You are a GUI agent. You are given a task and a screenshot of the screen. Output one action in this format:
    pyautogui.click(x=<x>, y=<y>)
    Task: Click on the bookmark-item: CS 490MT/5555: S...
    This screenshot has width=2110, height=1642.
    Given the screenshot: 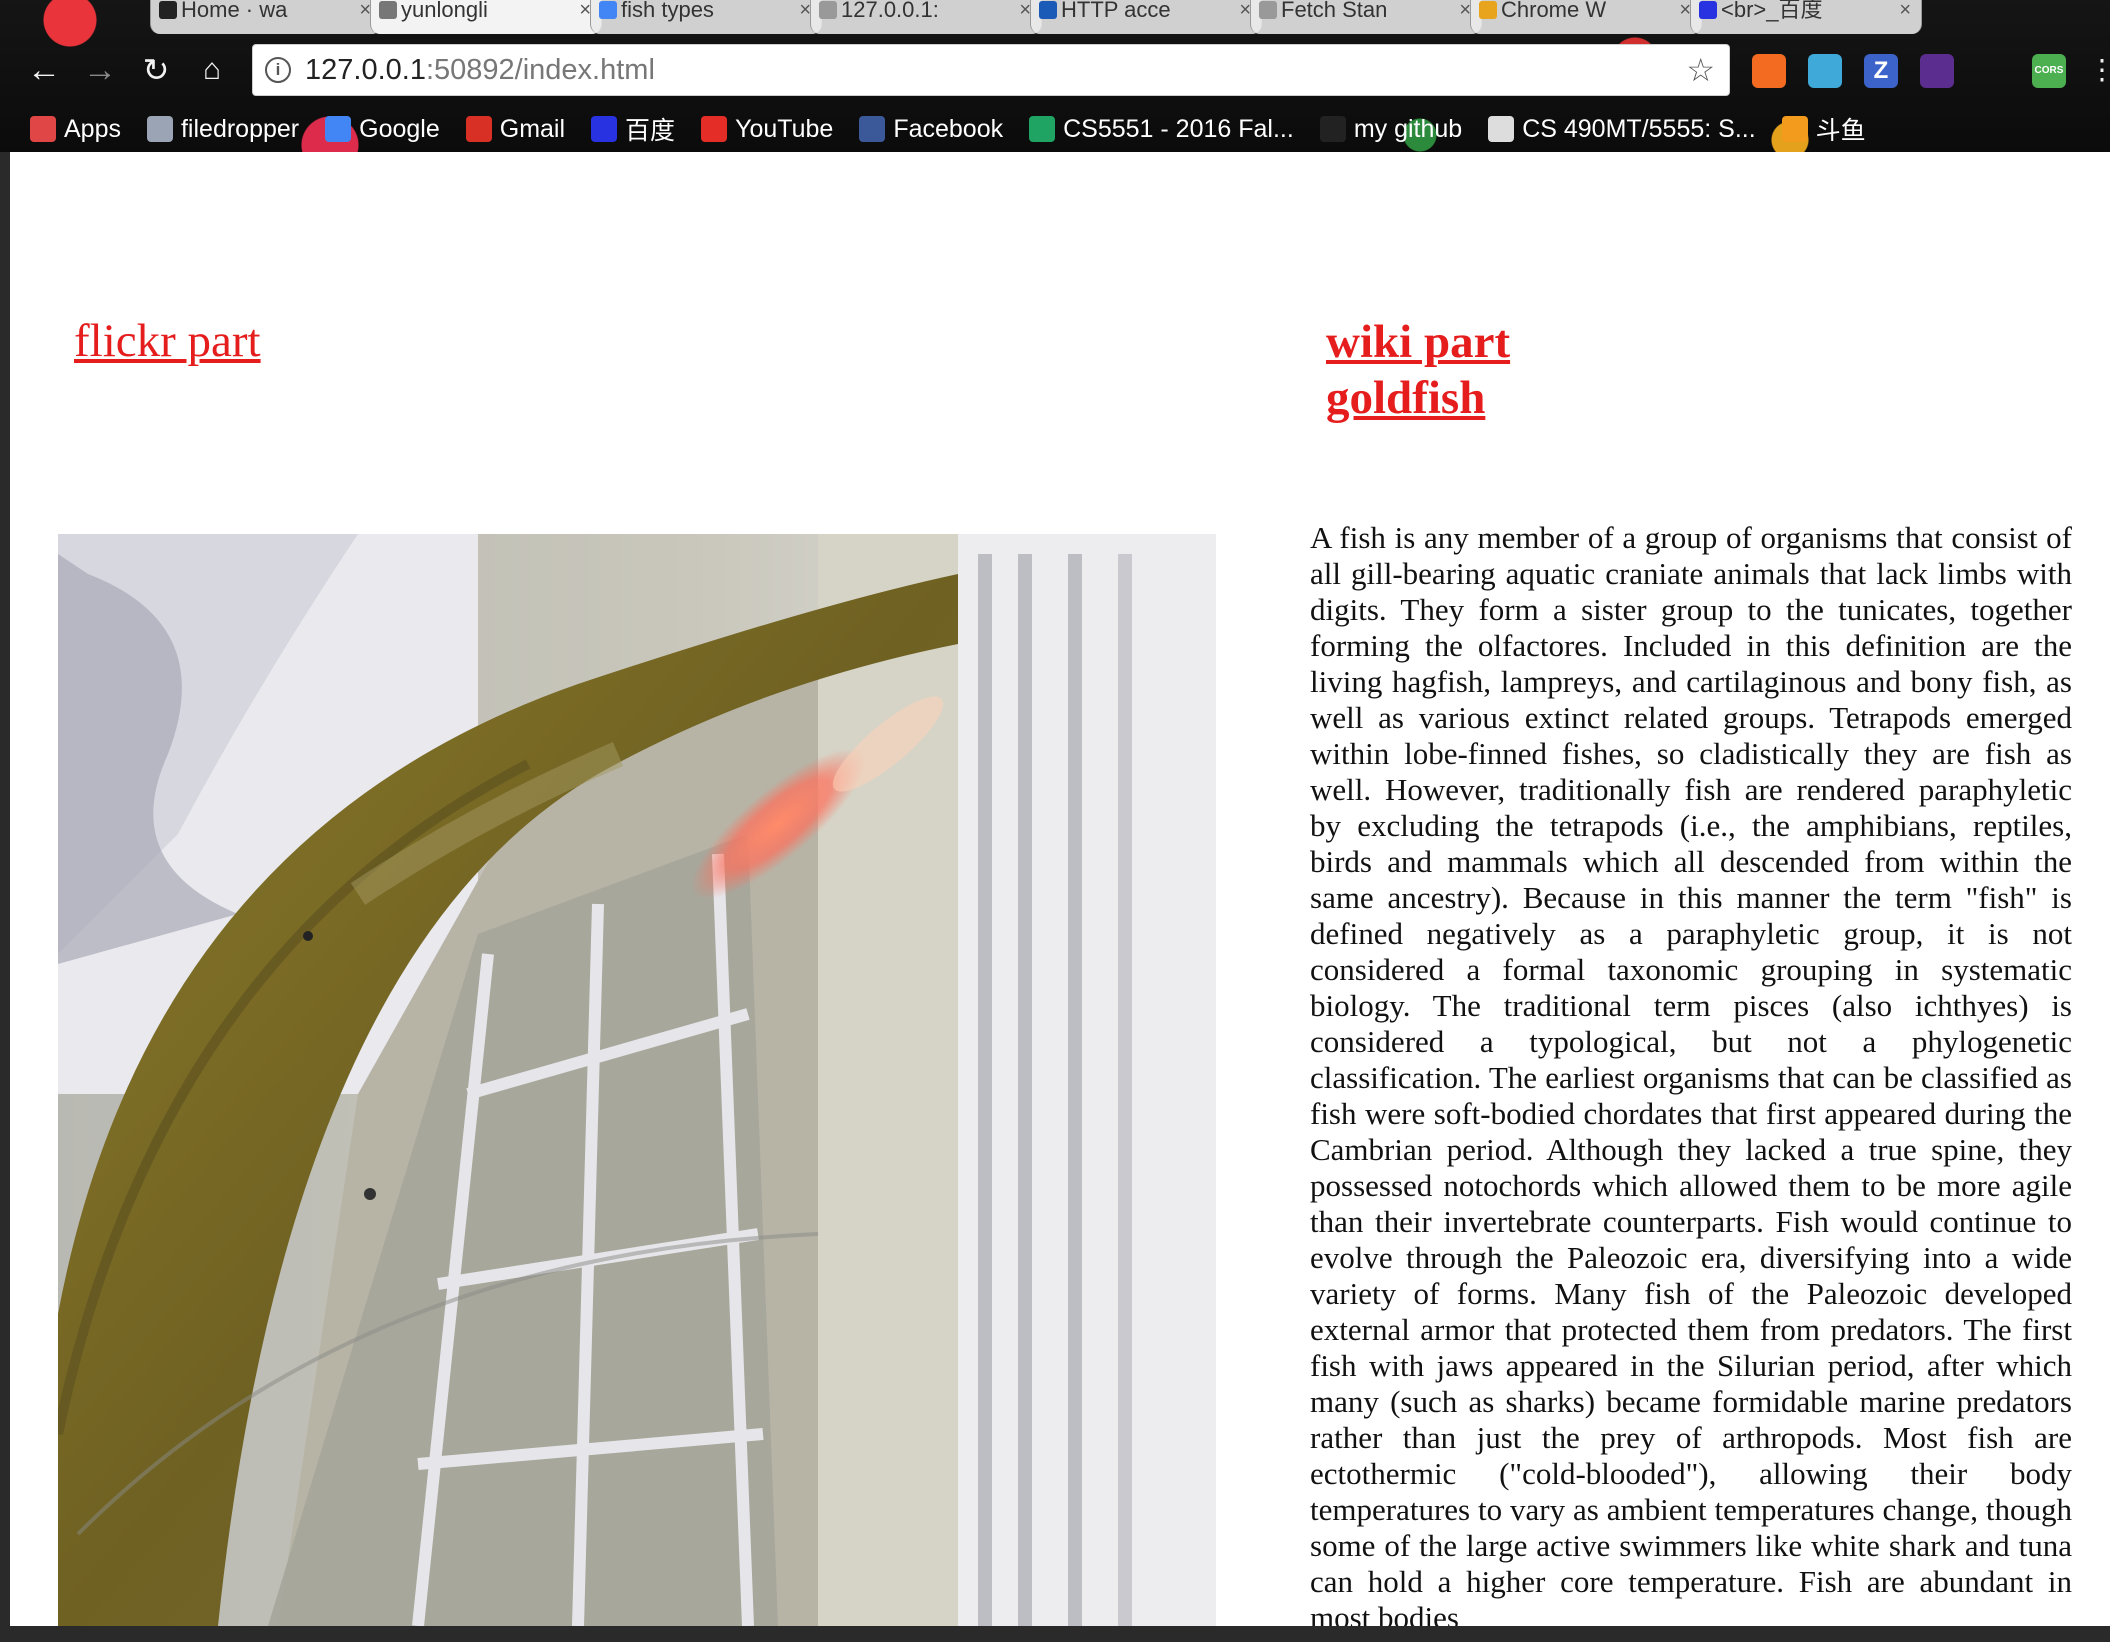 What is the action you would take?
    pyautogui.click(x=1622, y=129)
    